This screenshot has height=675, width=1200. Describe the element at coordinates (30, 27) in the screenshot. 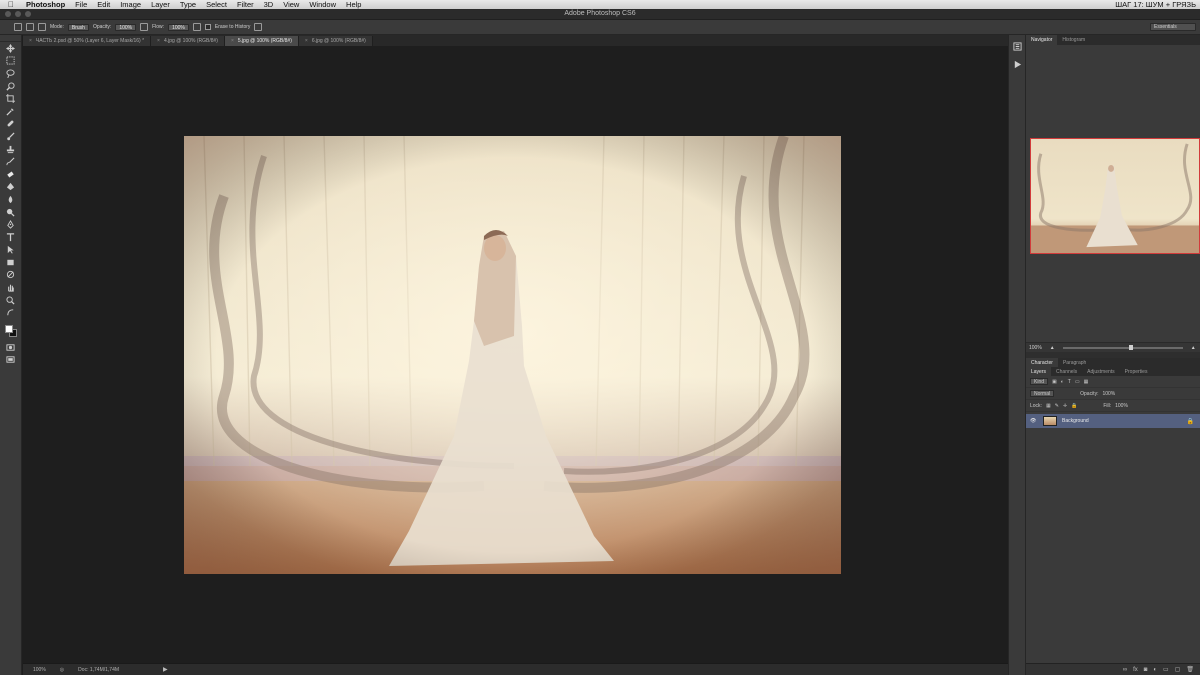

I see `brush-size-icon` at that location.